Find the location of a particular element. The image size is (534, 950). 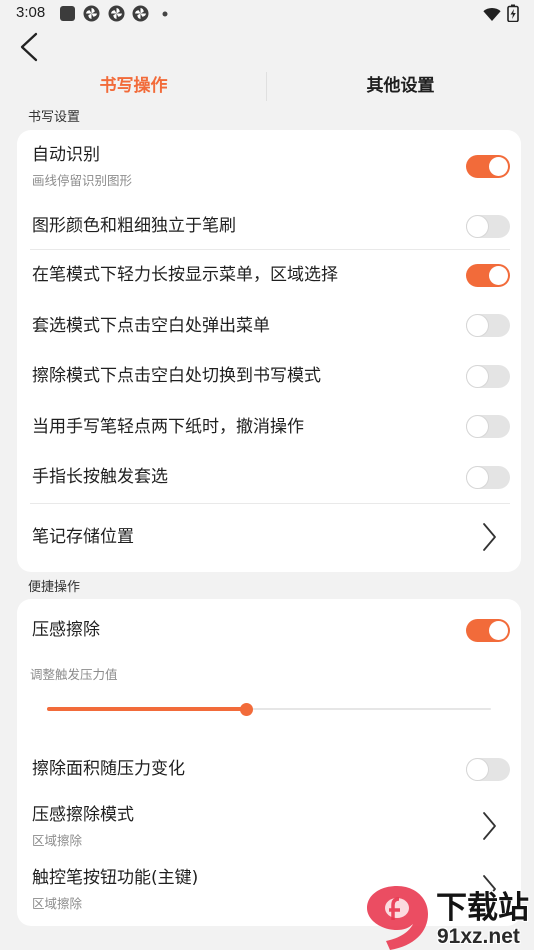

lasso-tap-blank-menu-toggle is located at coordinates (488, 326).